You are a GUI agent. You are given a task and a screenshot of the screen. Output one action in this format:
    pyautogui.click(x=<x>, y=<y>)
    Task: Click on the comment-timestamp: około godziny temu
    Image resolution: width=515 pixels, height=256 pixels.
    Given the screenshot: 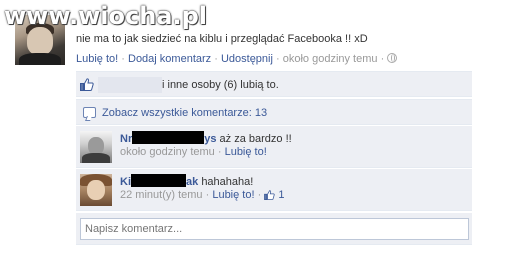 What is the action you would take?
    pyautogui.click(x=167, y=152)
    